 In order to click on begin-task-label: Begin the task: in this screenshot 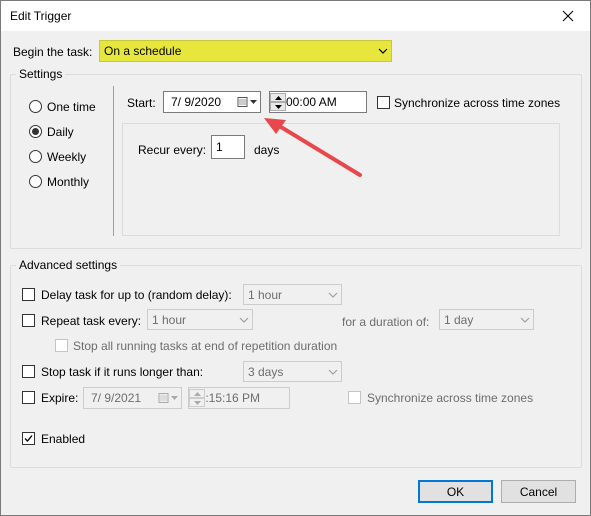, I will do `click(53, 52)`.